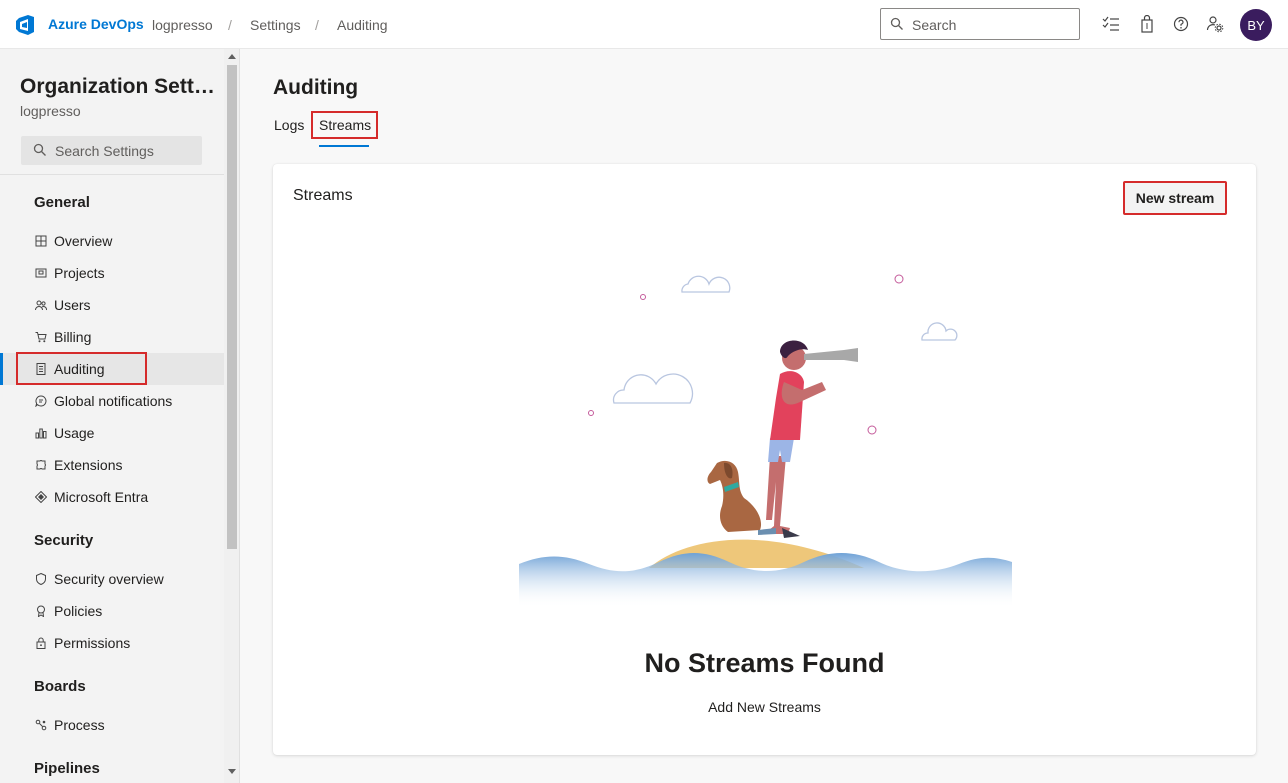 This screenshot has width=1288, height=783. I want to click on avatar: BY, so click(1256, 25).